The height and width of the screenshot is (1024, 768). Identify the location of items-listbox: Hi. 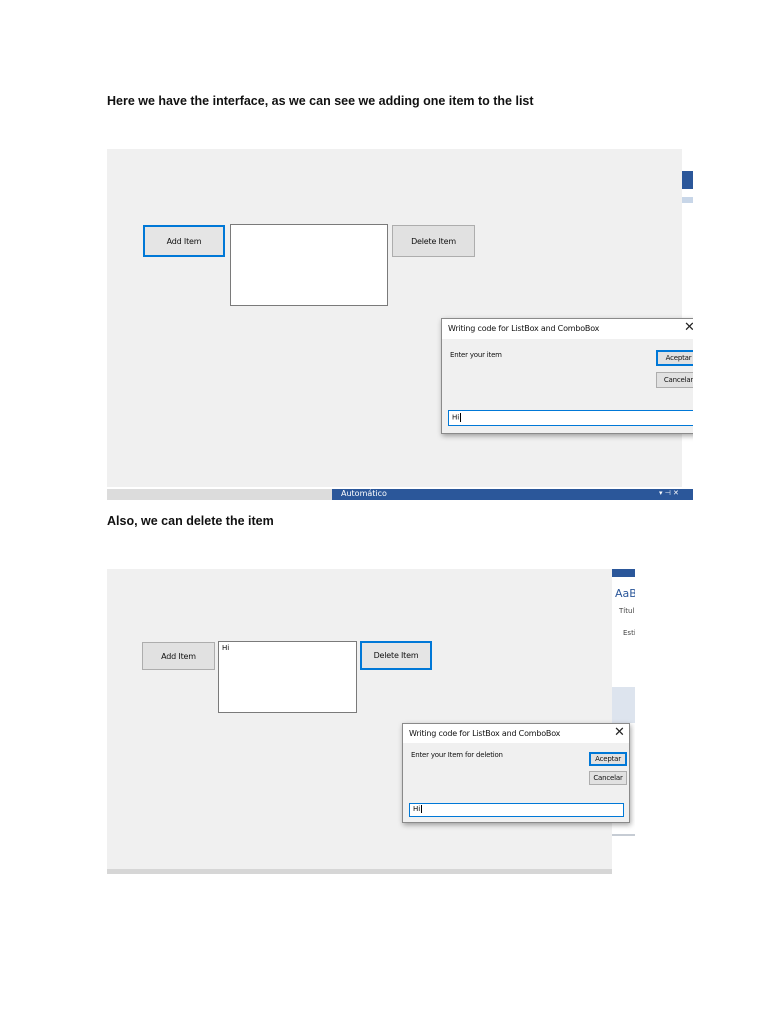
(287, 677).